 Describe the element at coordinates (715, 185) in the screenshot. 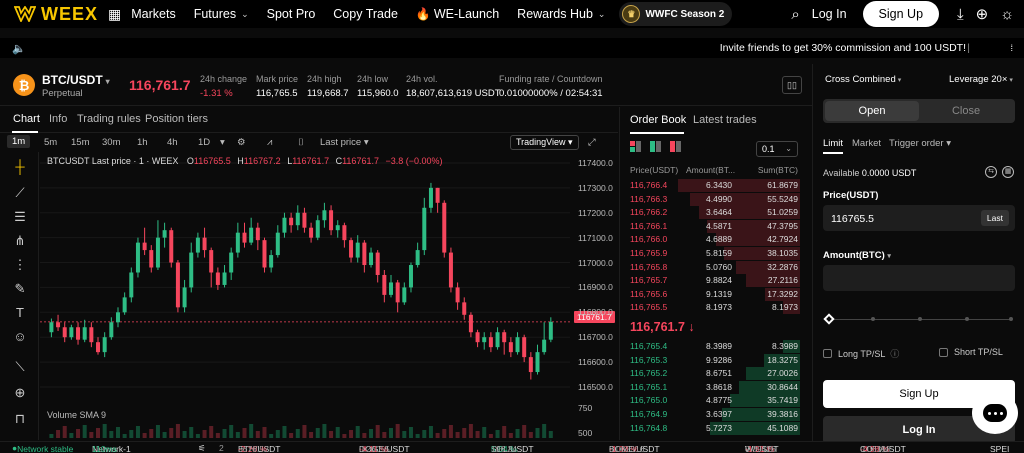

I see `ask-row: 116,766.4 6.3430 61.8679` at that location.